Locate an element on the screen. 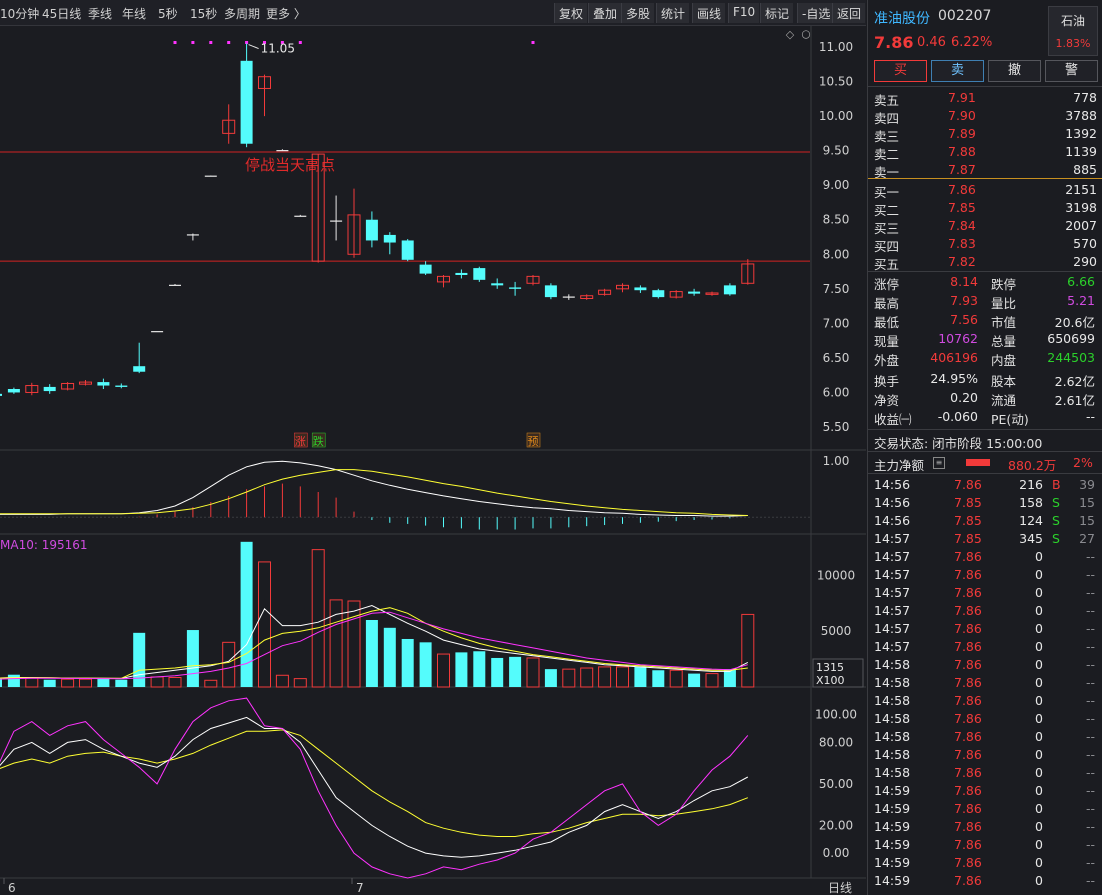 This screenshot has height=895, width=1102. tool-button-1: 叠加 is located at coordinates (605, 13).